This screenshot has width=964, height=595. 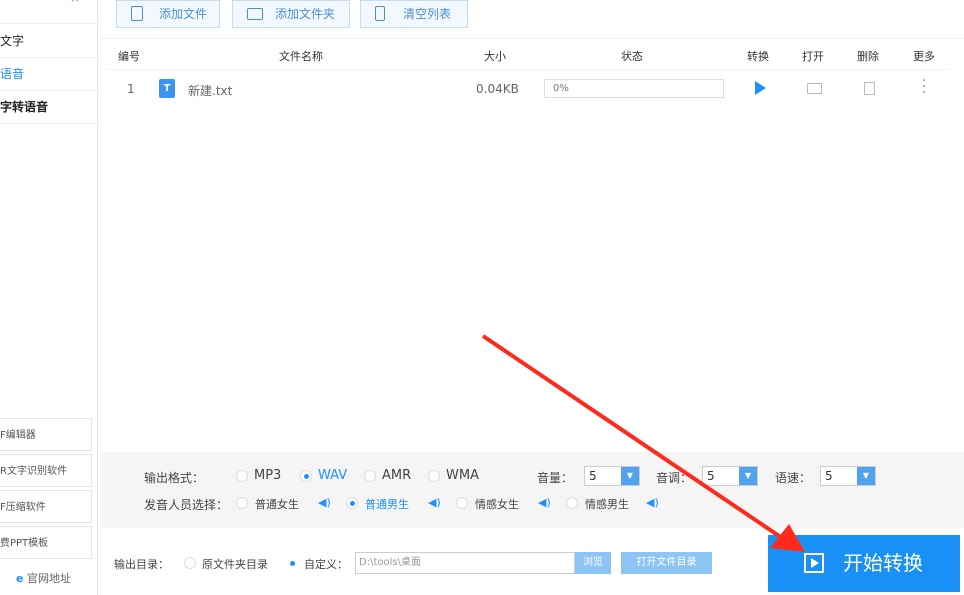 What do you see at coordinates (643, 443) in the screenshot?
I see `annotation-arrow` at bounding box center [643, 443].